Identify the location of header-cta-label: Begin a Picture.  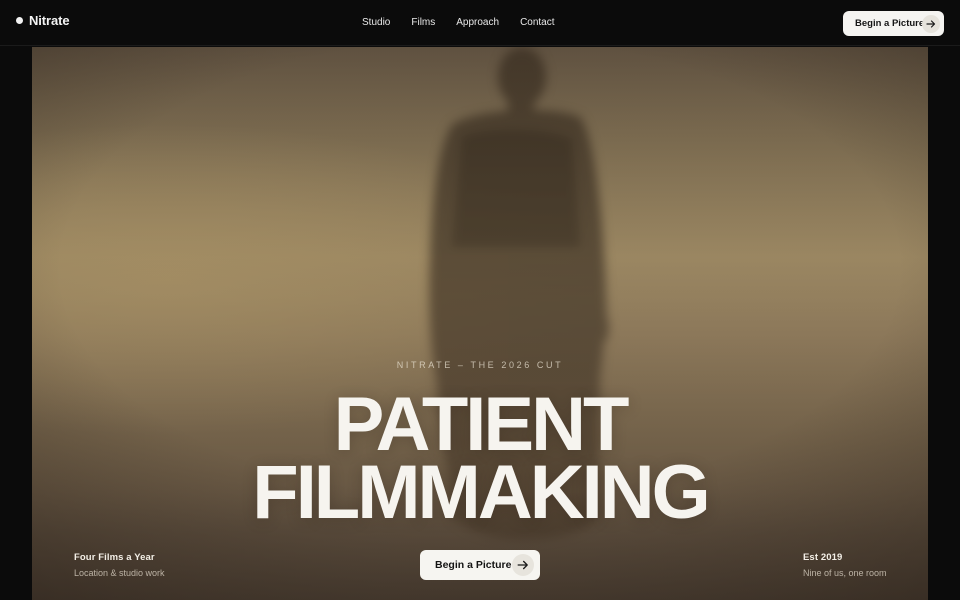
(890, 23).